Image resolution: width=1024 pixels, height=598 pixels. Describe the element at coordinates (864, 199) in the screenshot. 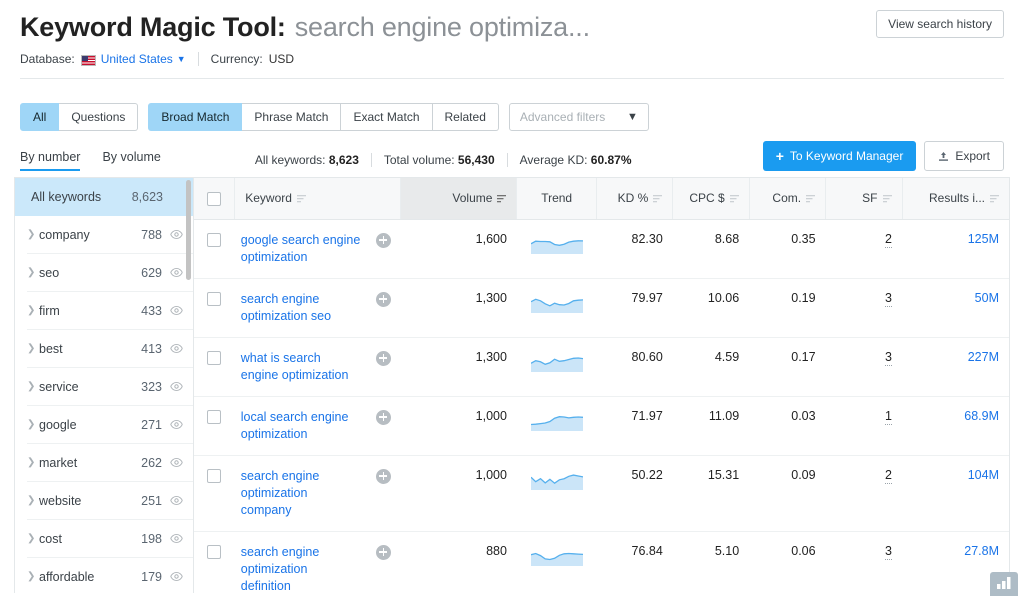

I see `column-header-sf: SF` at that location.